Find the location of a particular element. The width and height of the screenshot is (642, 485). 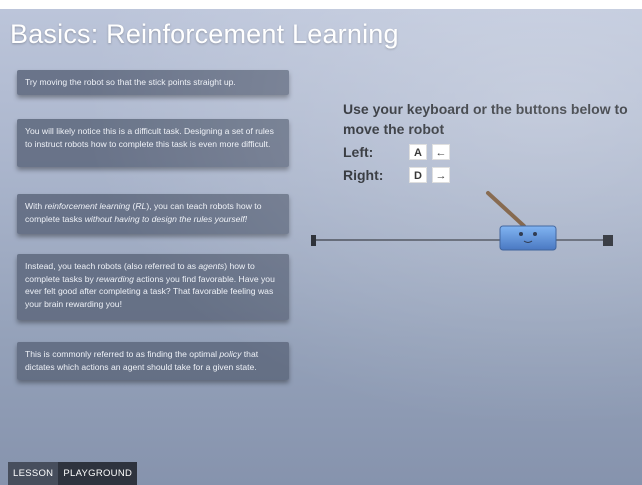

tab-playground: PLAYGROUND is located at coordinates (98, 473).